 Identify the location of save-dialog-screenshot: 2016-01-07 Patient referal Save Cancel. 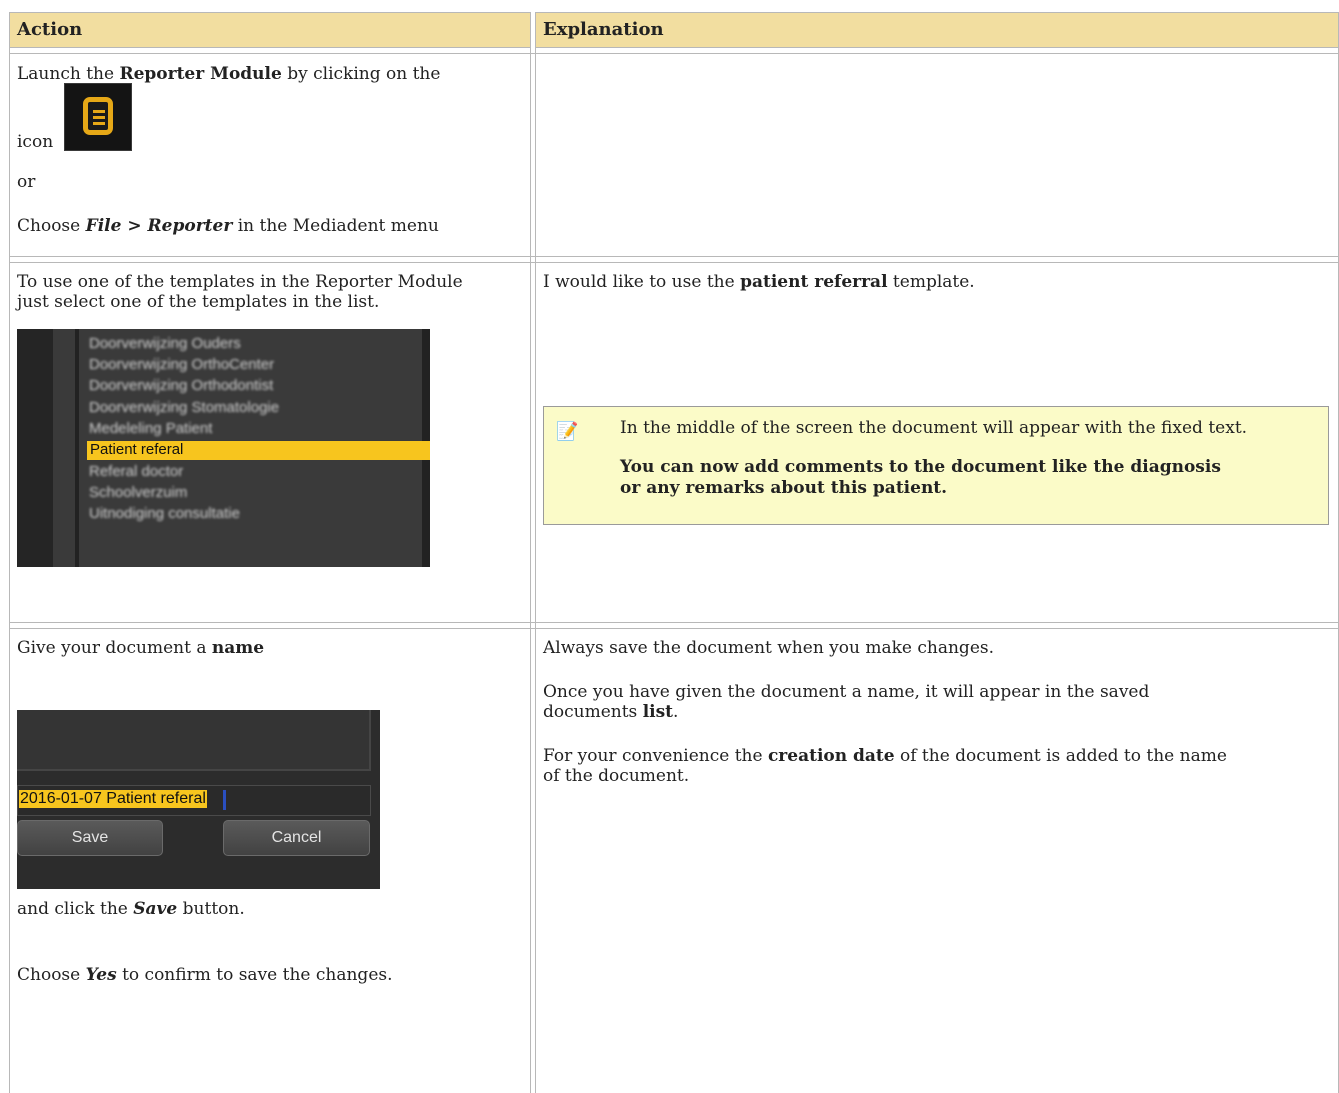
(198, 799).